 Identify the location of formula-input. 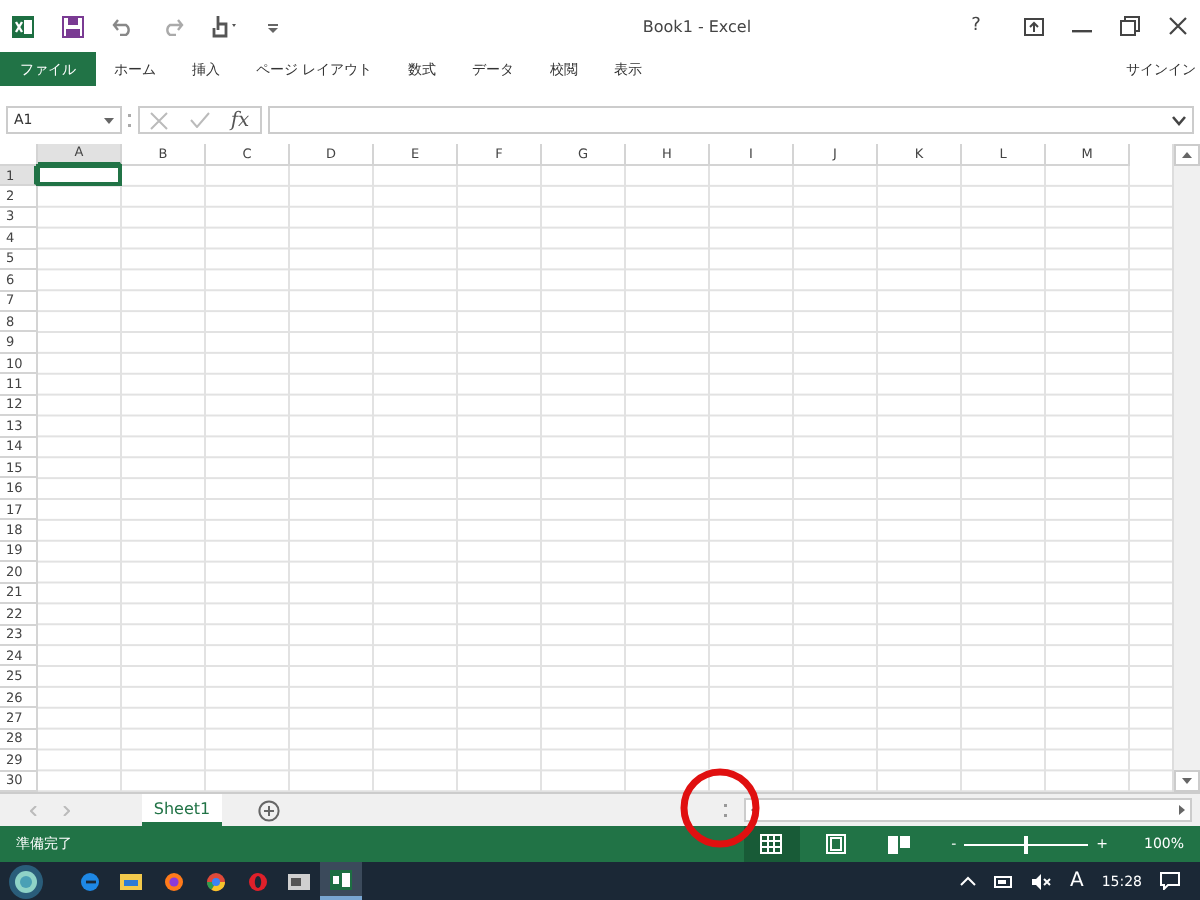
(731, 120).